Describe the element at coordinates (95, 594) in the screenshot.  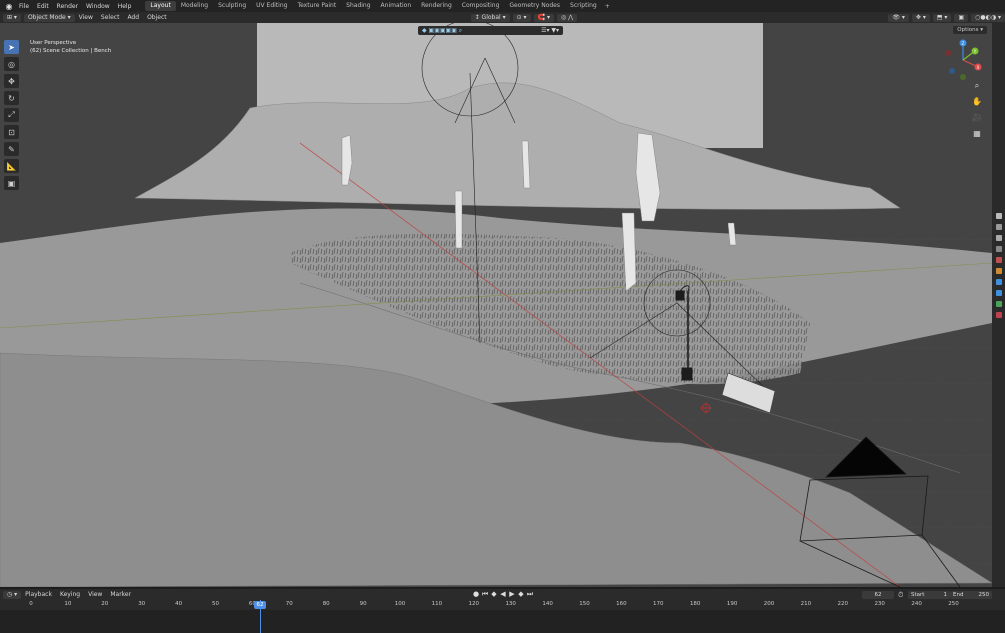
I see `timeline-menu-view: View` at that location.